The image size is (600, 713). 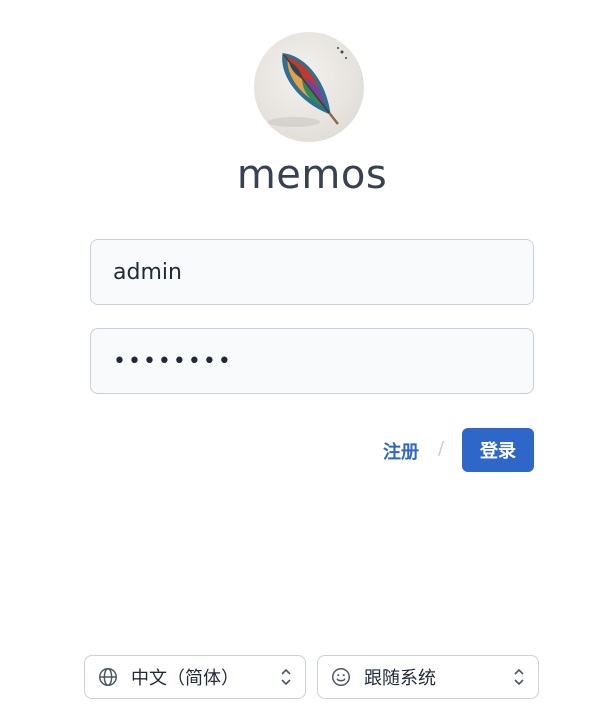 I want to click on language-select: 中文（简体）, so click(x=195, y=677).